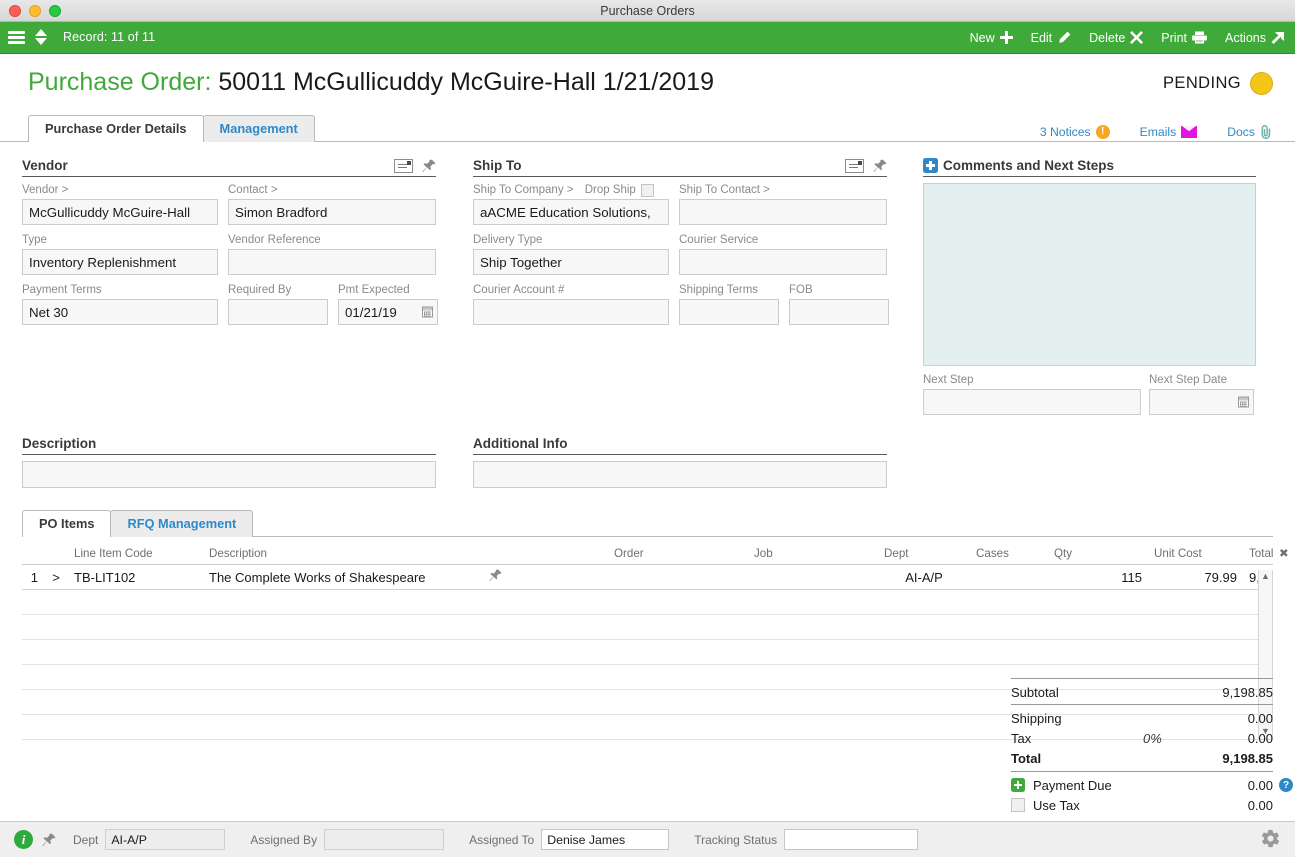 The width and height of the screenshot is (1295, 857). I want to click on add-payment-icon, so click(1018, 785).